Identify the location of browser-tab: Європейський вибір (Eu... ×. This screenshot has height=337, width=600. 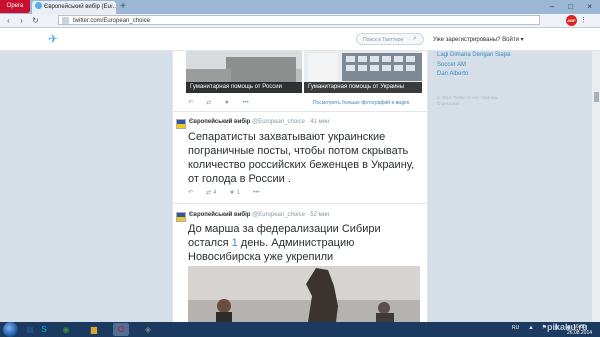
(74, 7).